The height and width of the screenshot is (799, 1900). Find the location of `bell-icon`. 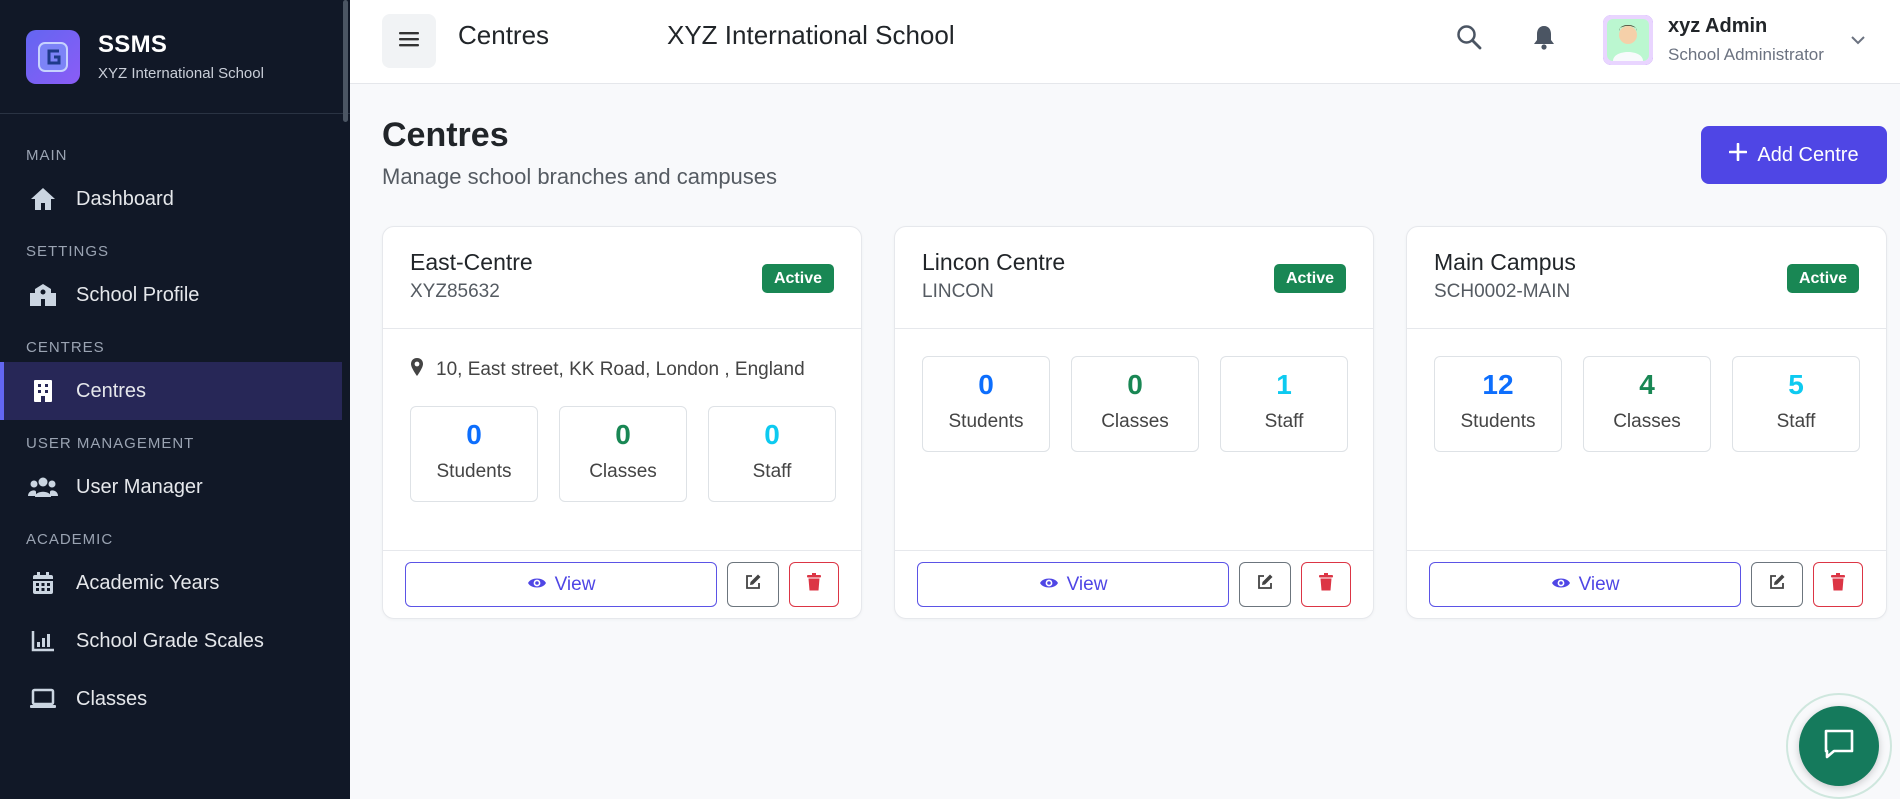

bell-icon is located at coordinates (1544, 39).